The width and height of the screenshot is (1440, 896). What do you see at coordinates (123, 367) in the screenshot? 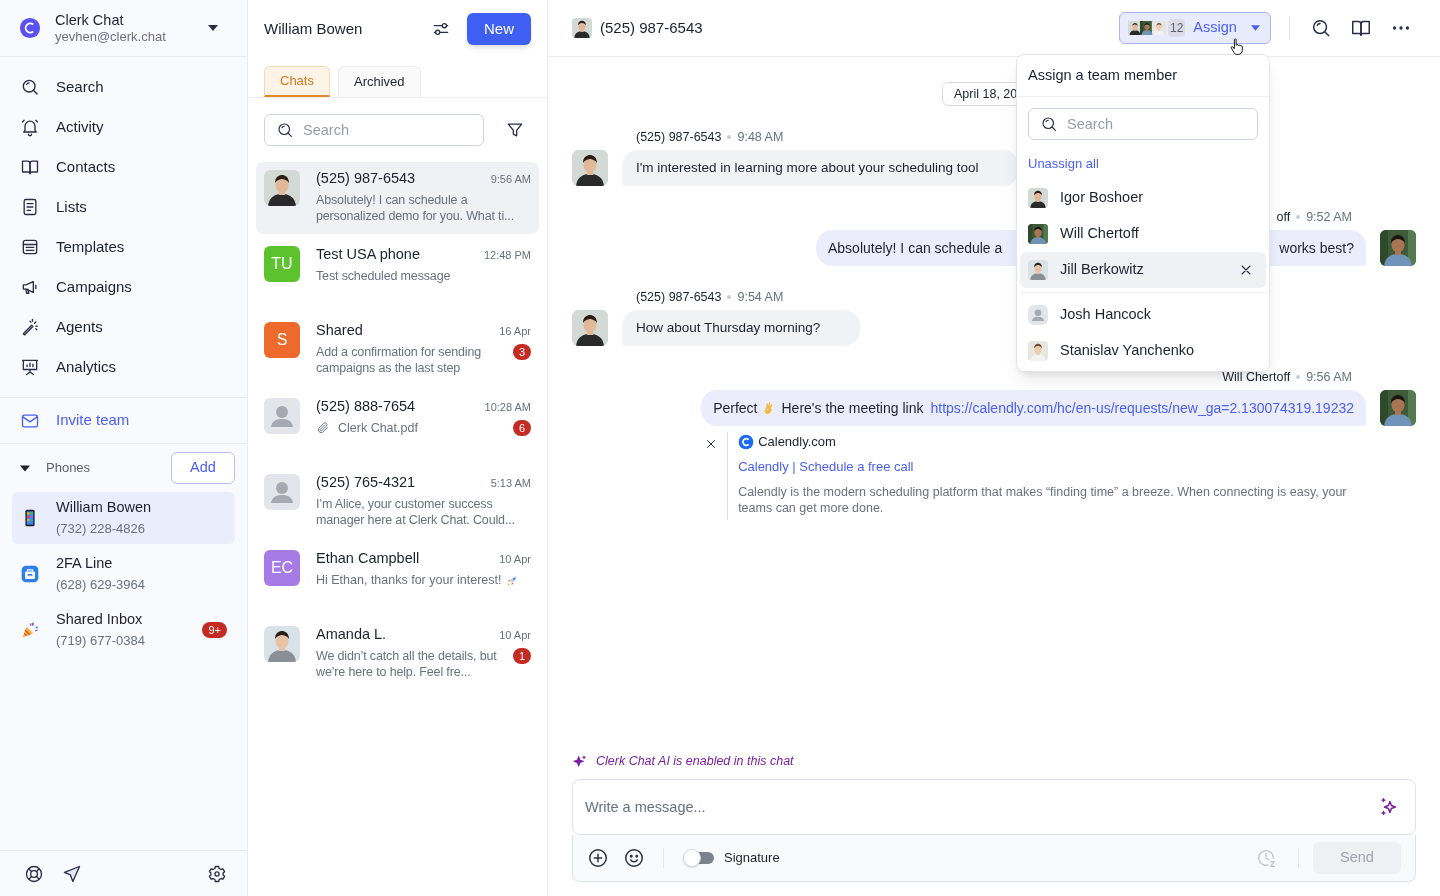
I see `nav-item: Analytics` at bounding box center [123, 367].